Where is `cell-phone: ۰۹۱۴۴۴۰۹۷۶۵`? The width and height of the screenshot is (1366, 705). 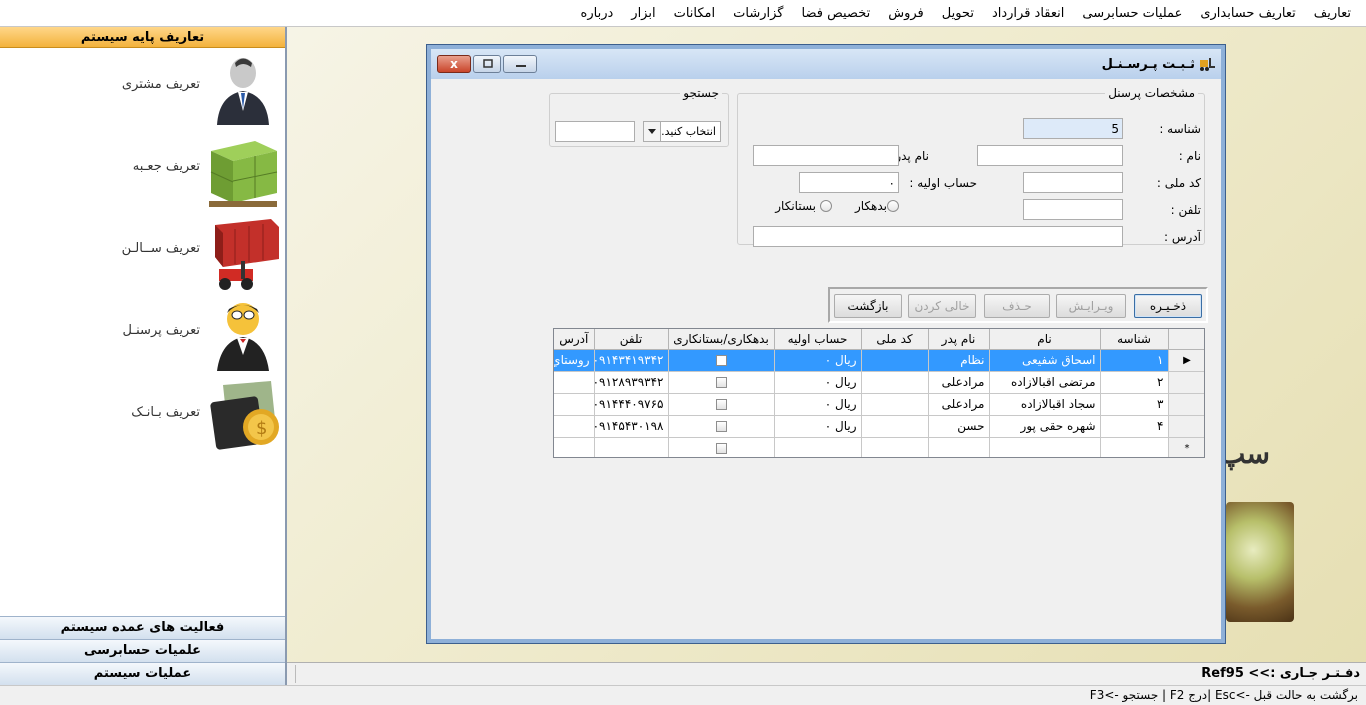 cell-phone: ۰۹۱۴۴۴۰۹۷۶۵ is located at coordinates (631, 404).